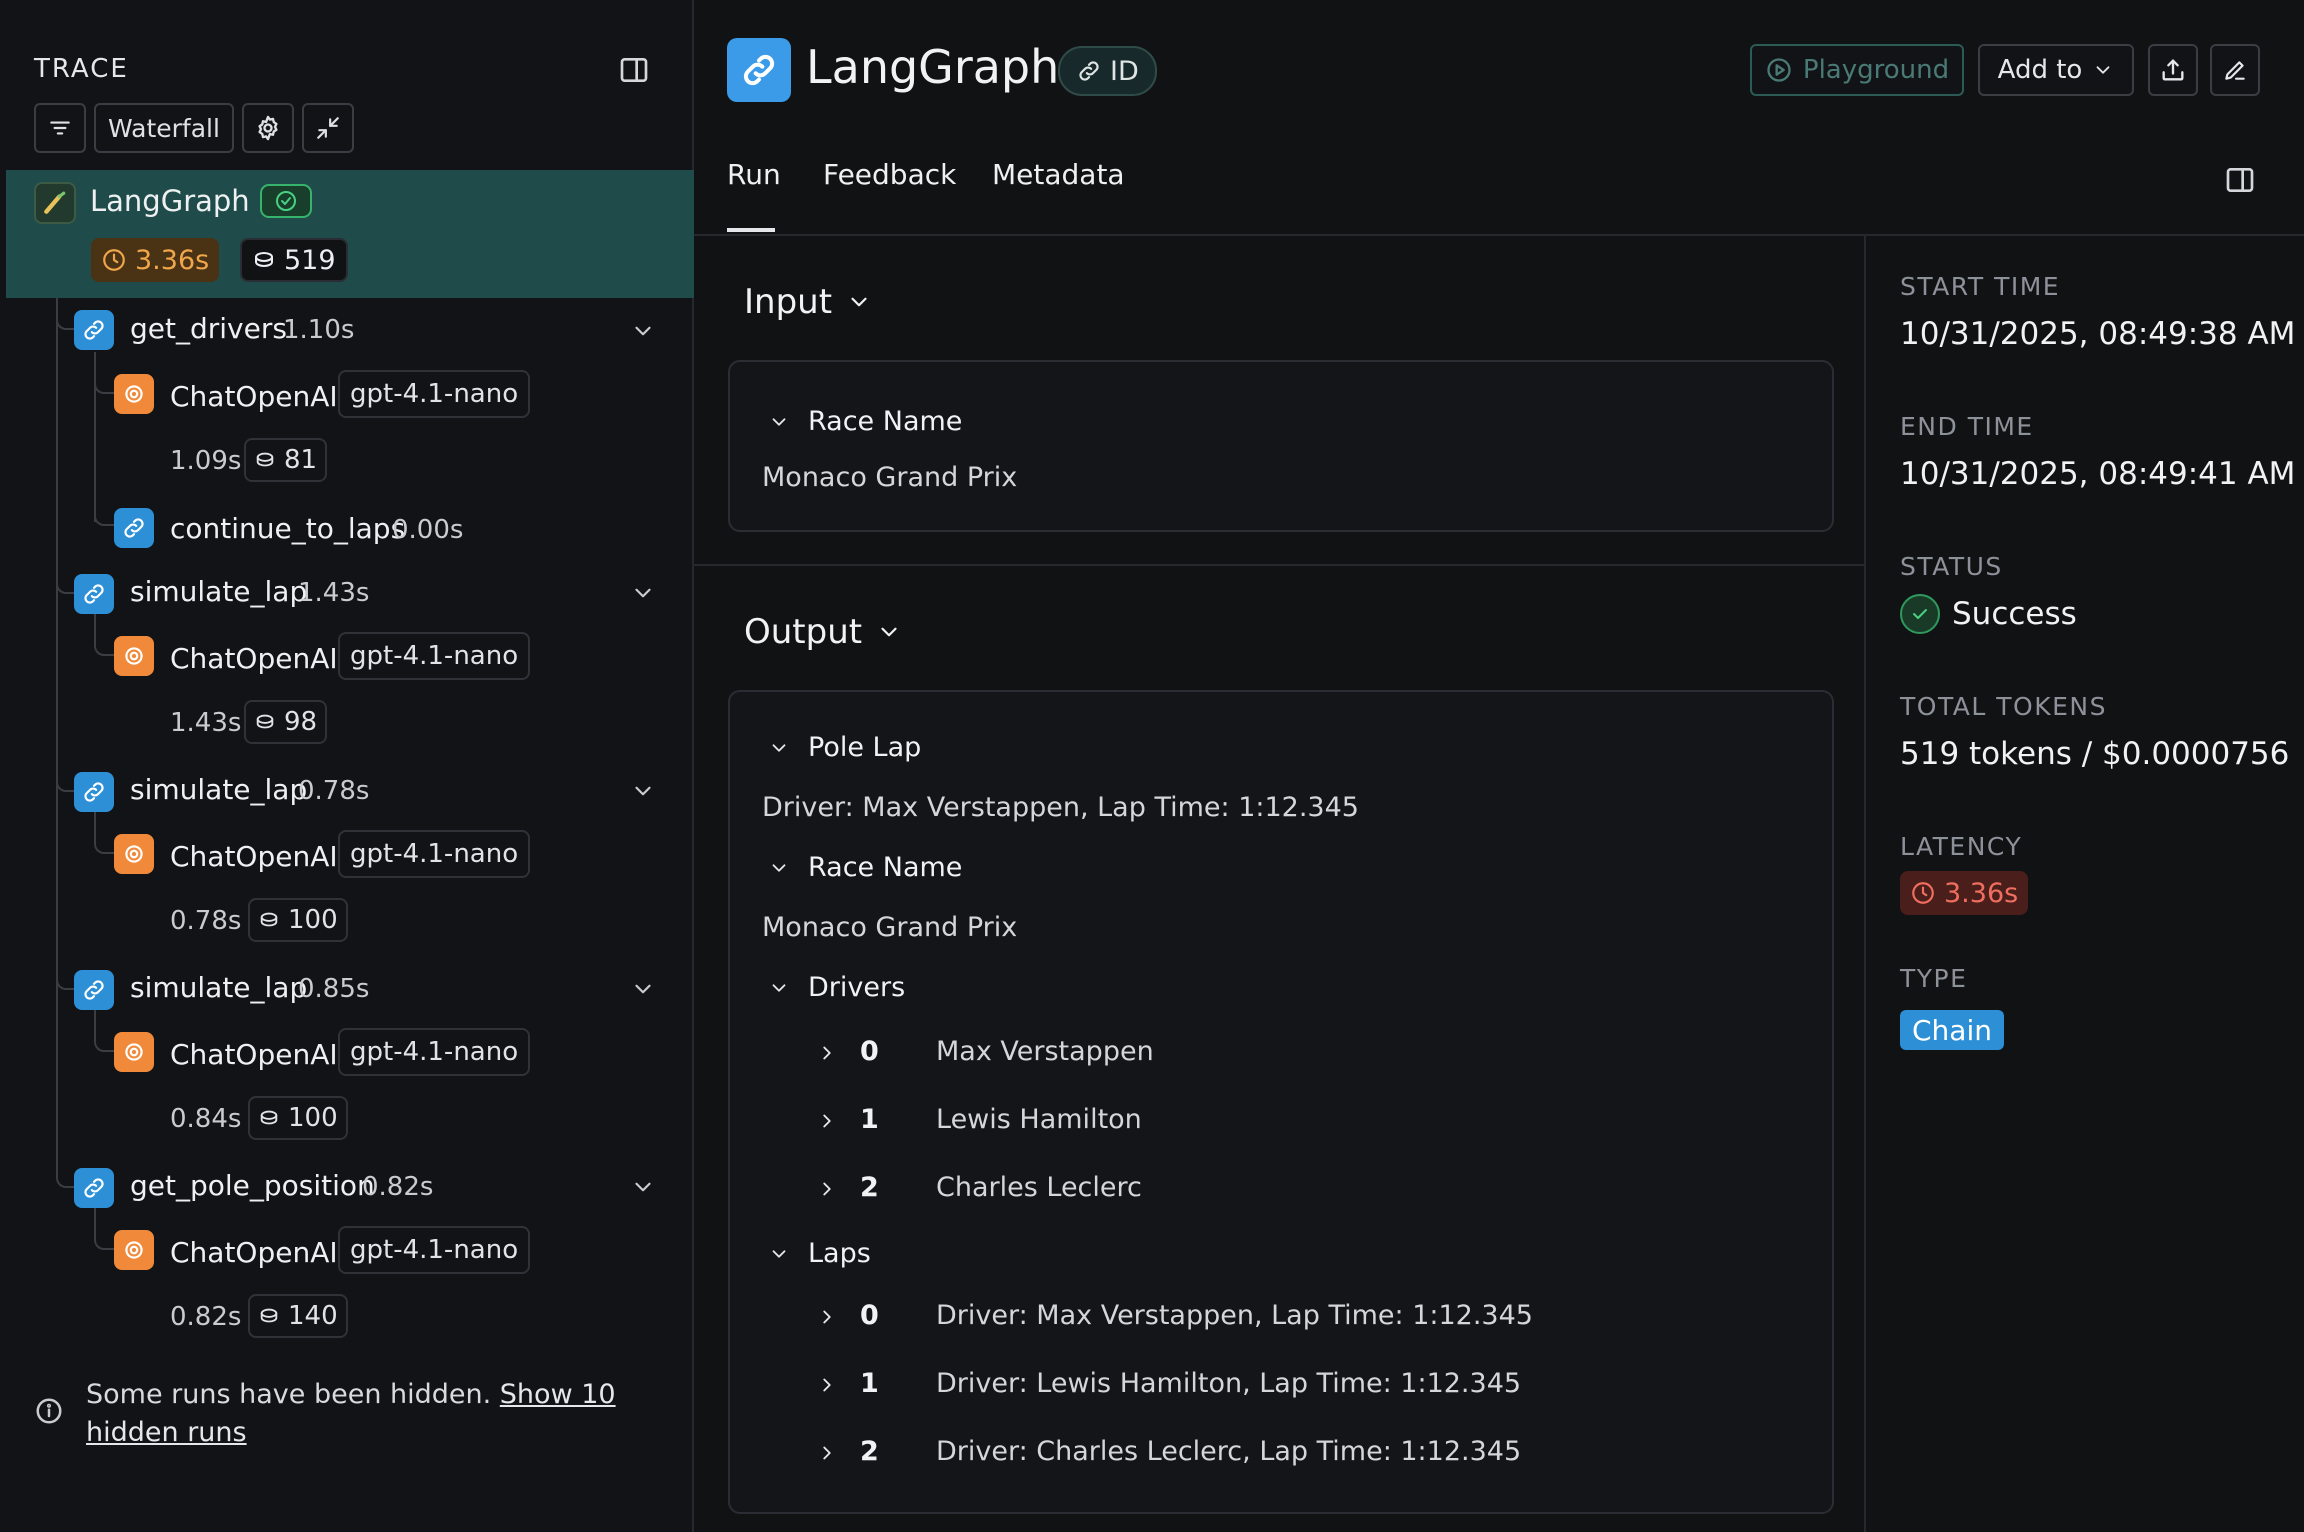 The image size is (2304, 1532). Describe the element at coordinates (313, 1316) in the screenshot. I see `token-count: 140` at that location.